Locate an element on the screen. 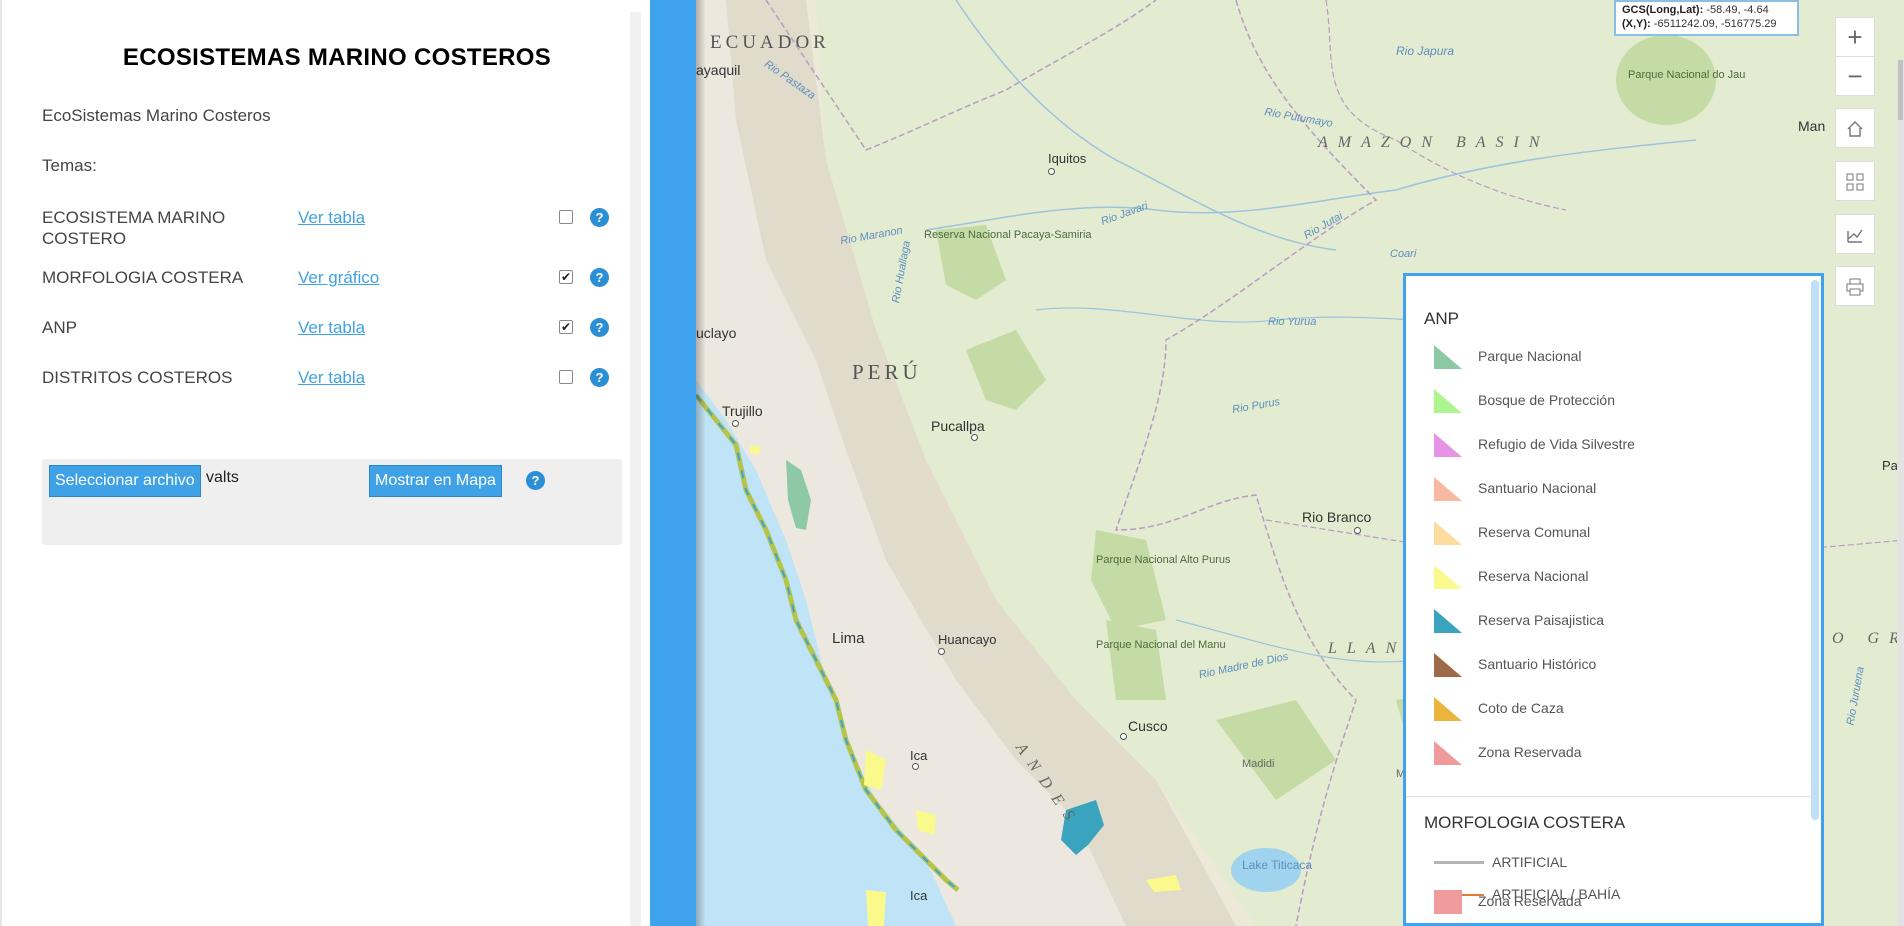 This screenshot has height=926, width=1904. legend-label: Bosque de Protección is located at coordinates (1546, 400).